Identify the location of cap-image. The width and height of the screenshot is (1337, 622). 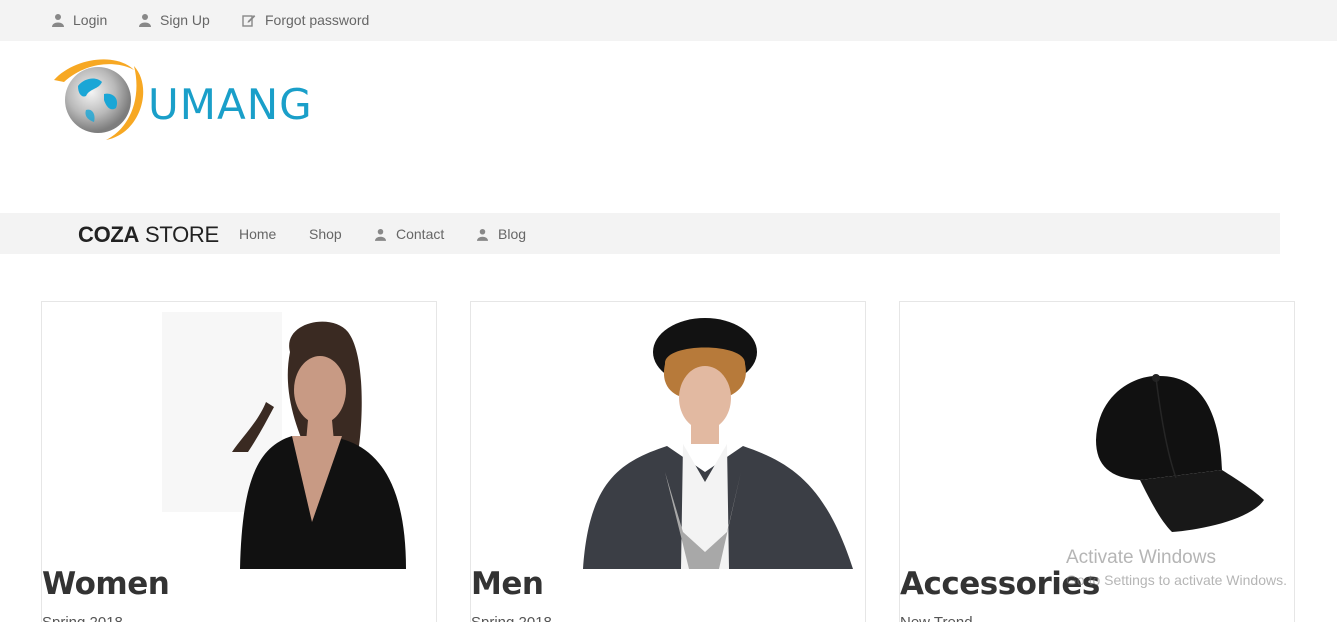
(1180, 453).